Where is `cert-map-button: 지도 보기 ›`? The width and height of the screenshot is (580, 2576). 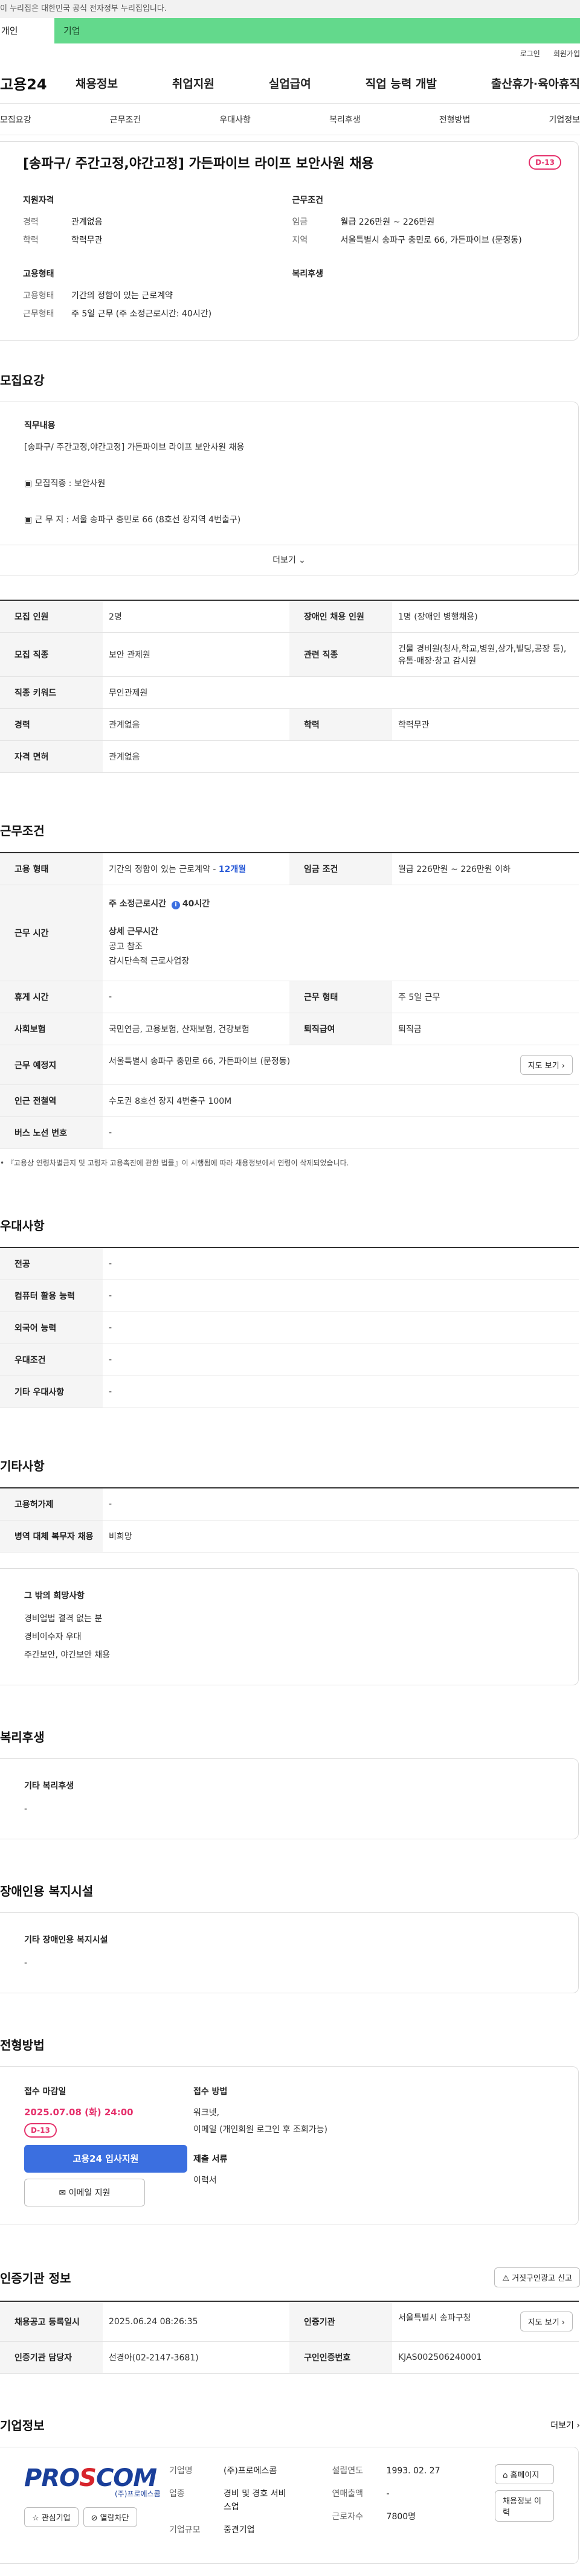
cert-map-button: 지도 보기 › is located at coordinates (546, 2321).